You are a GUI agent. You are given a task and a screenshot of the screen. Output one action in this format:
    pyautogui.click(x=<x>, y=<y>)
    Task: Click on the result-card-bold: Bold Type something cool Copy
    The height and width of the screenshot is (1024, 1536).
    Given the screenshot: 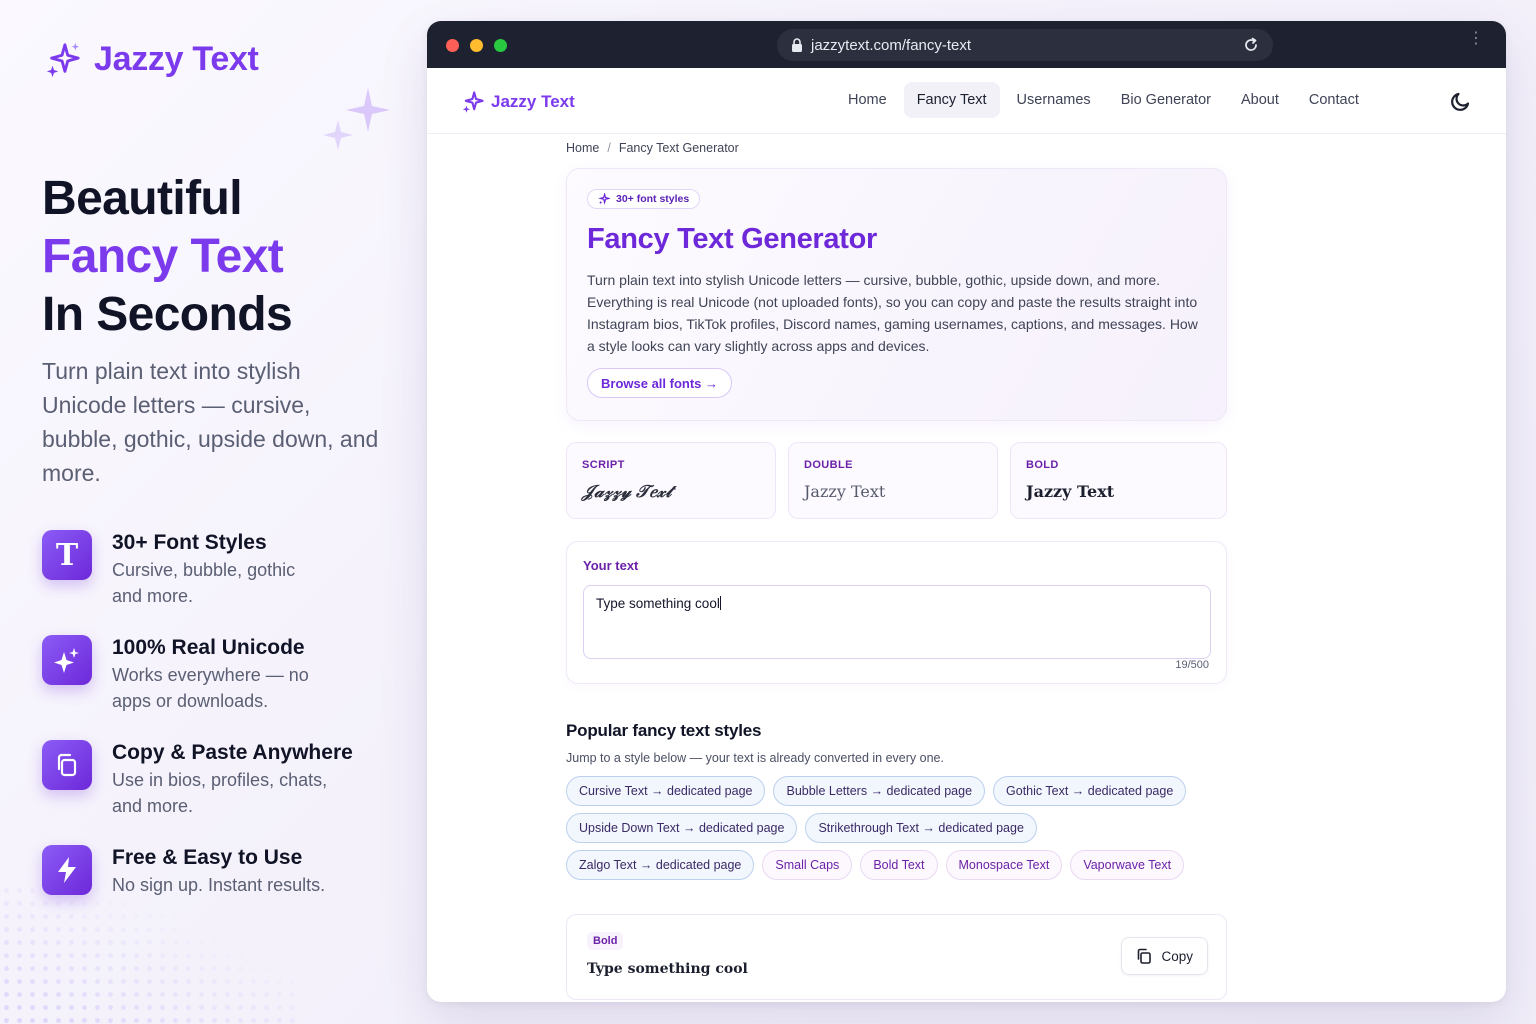 What is the action you would take?
    pyautogui.click(x=896, y=957)
    